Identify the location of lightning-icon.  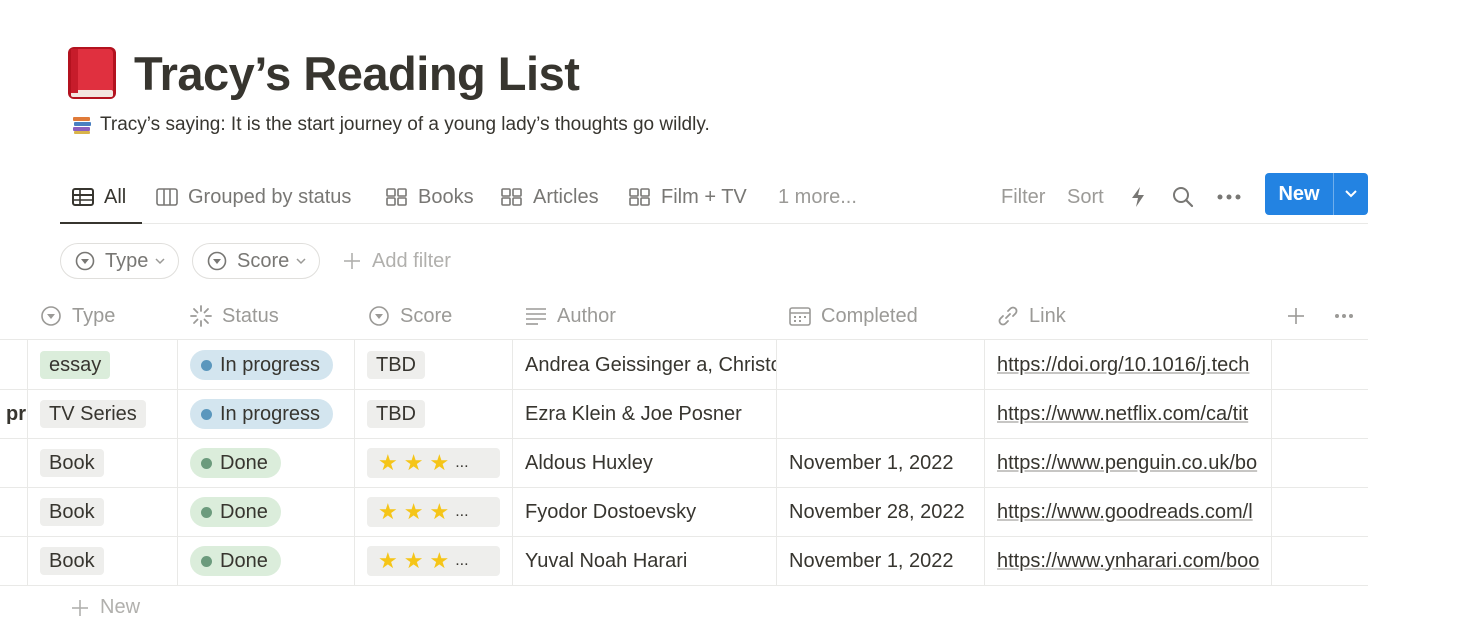
(1138, 197).